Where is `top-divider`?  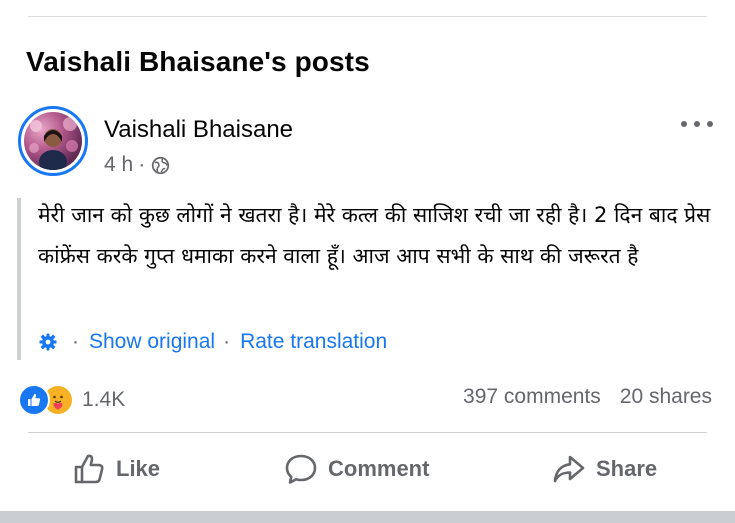
top-divider is located at coordinates (367, 16).